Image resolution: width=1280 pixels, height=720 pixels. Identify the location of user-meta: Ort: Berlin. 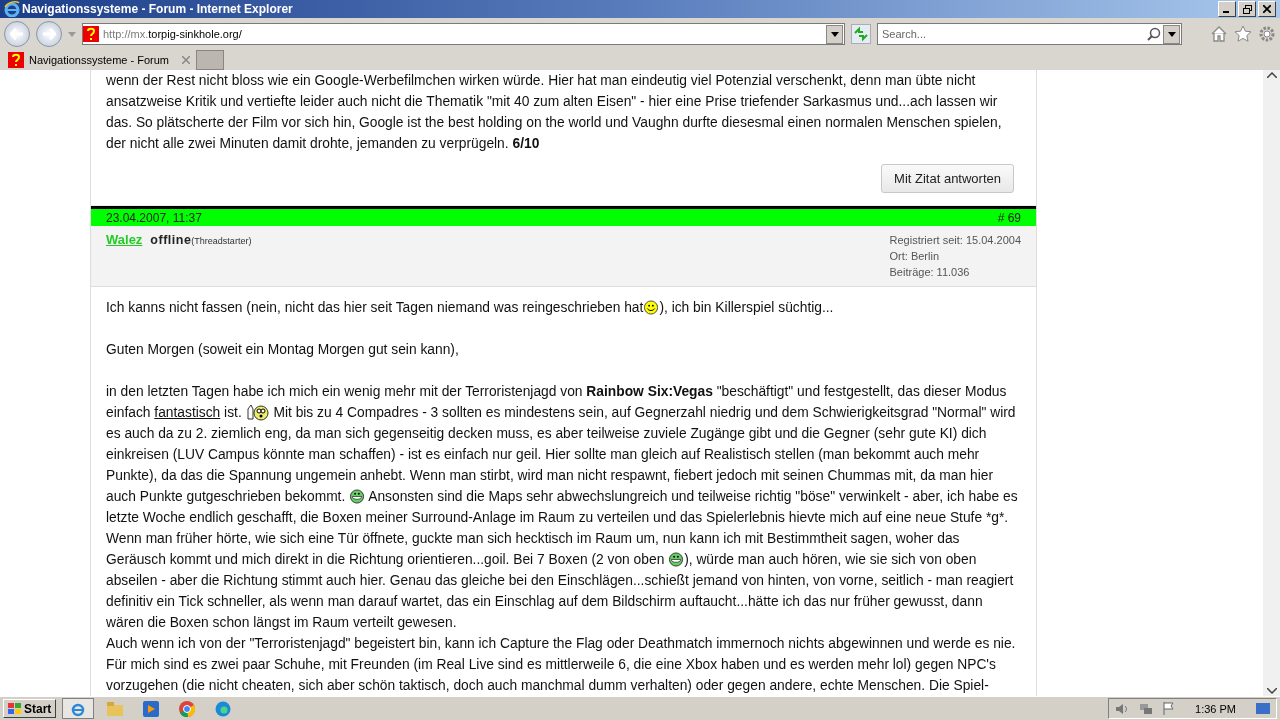
(915, 256).